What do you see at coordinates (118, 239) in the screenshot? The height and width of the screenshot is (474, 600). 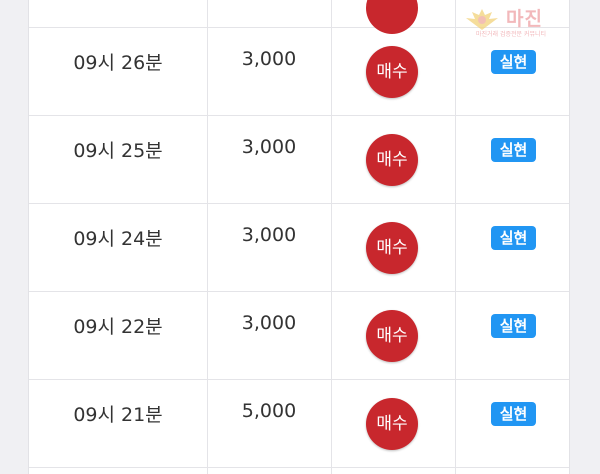 I see `trade-time: 09시 24분` at bounding box center [118, 239].